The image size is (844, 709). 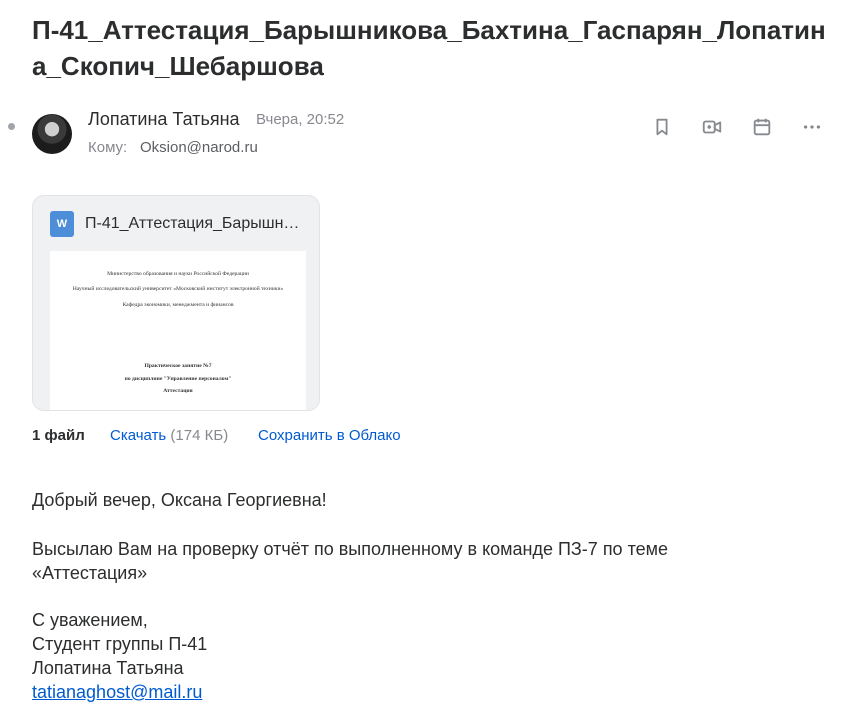 I want to click on preview-line: Аттестация, so click(x=178, y=391).